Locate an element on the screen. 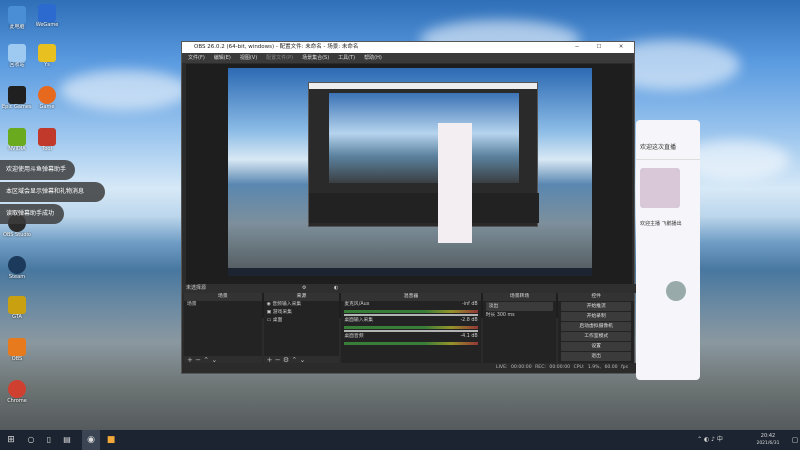 The width and height of the screenshot is (800, 450). start-recording-button: 开始录制 is located at coordinates (596, 316).